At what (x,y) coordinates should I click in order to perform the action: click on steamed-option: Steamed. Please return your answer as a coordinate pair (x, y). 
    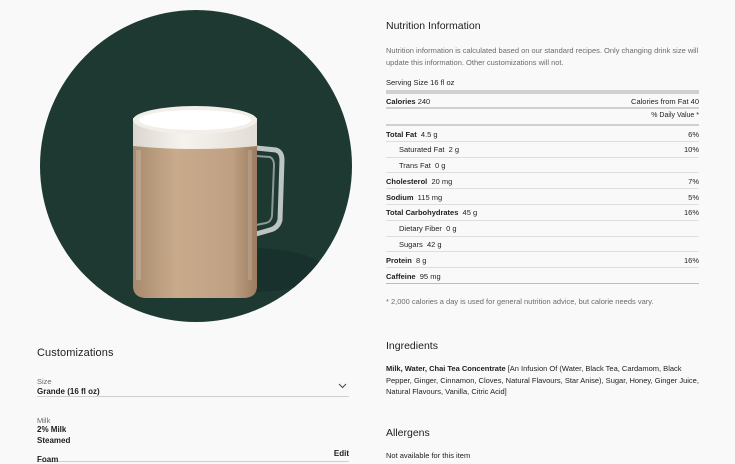
    Looking at the image, I should click on (54, 440).